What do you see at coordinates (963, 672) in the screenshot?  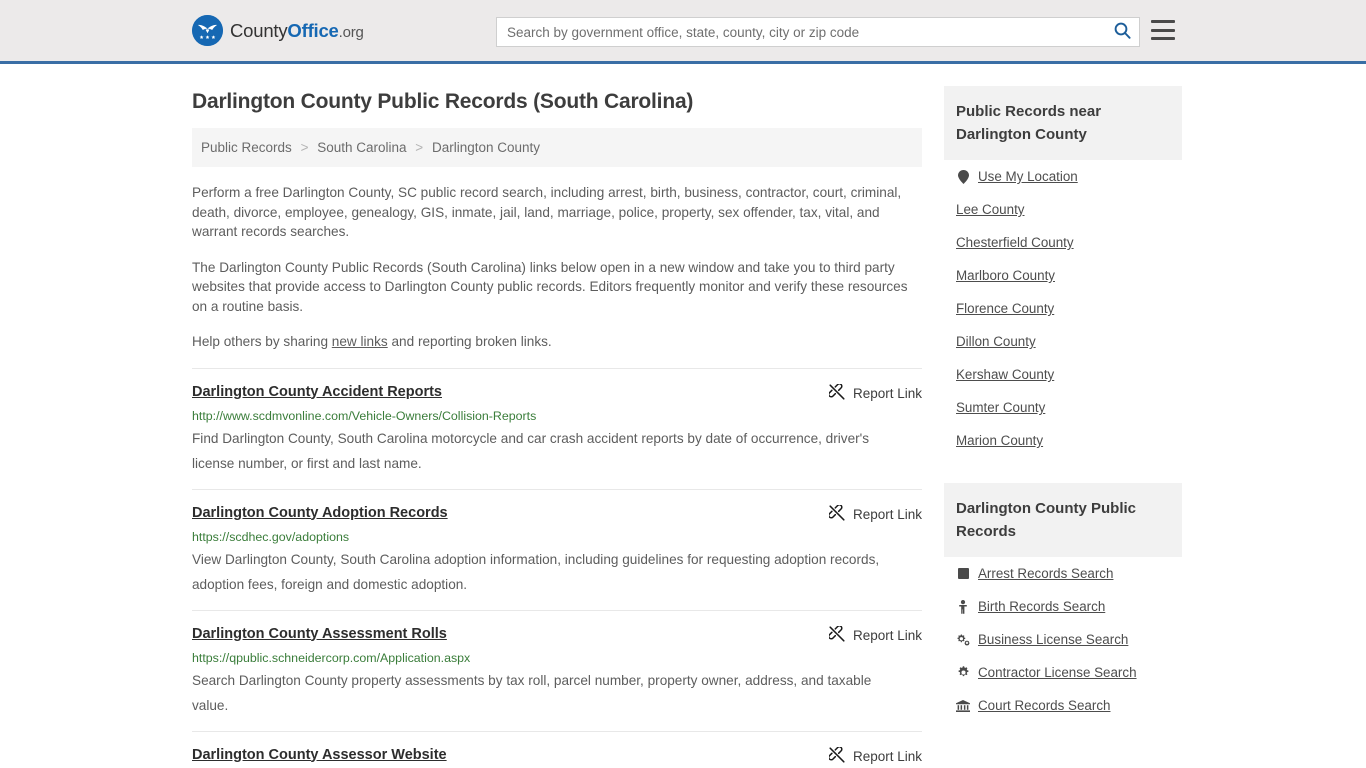 I see `gear-icon` at bounding box center [963, 672].